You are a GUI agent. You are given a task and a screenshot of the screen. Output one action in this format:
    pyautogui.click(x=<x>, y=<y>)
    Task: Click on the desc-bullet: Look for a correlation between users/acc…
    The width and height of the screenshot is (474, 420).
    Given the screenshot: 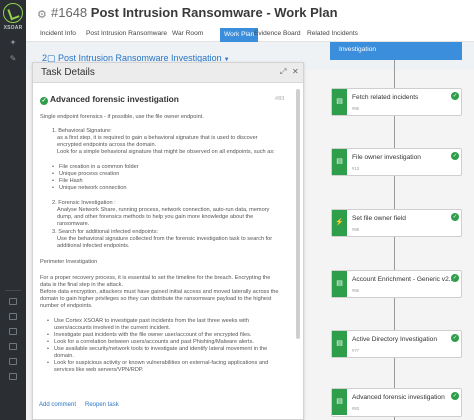 What is the action you would take?
    pyautogui.click(x=150, y=342)
    